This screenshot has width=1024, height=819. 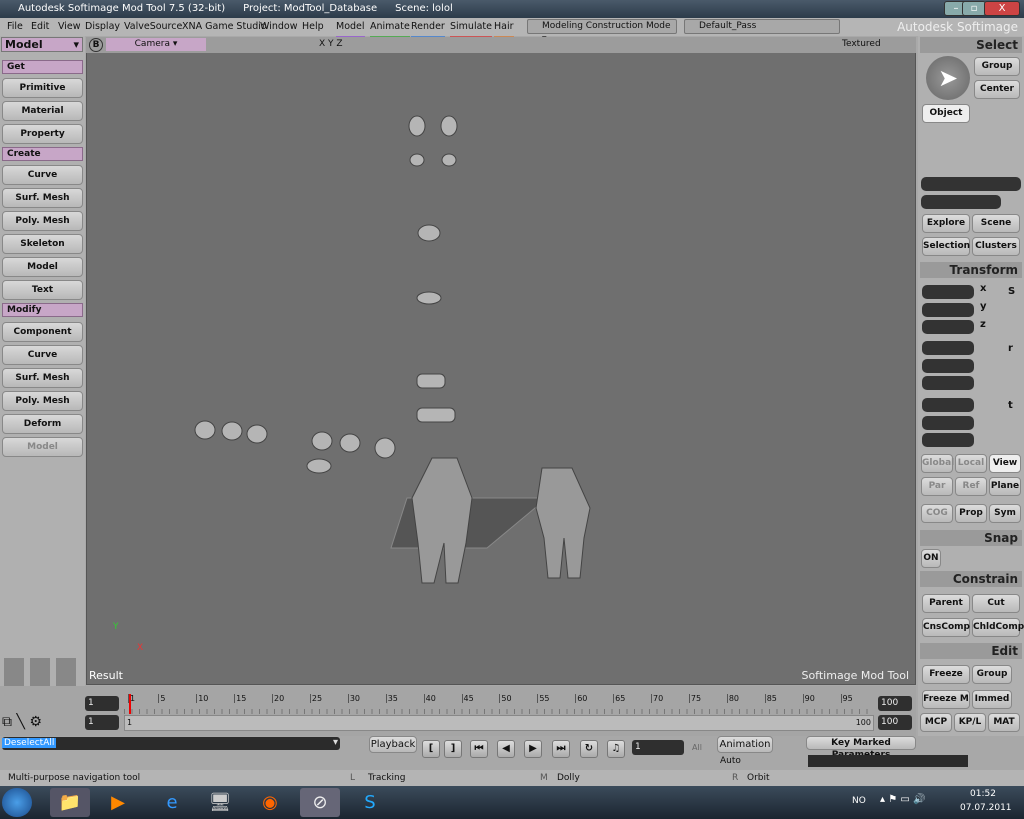 What do you see at coordinates (971, 45) in the screenshot?
I see `select-header: Select` at bounding box center [971, 45].